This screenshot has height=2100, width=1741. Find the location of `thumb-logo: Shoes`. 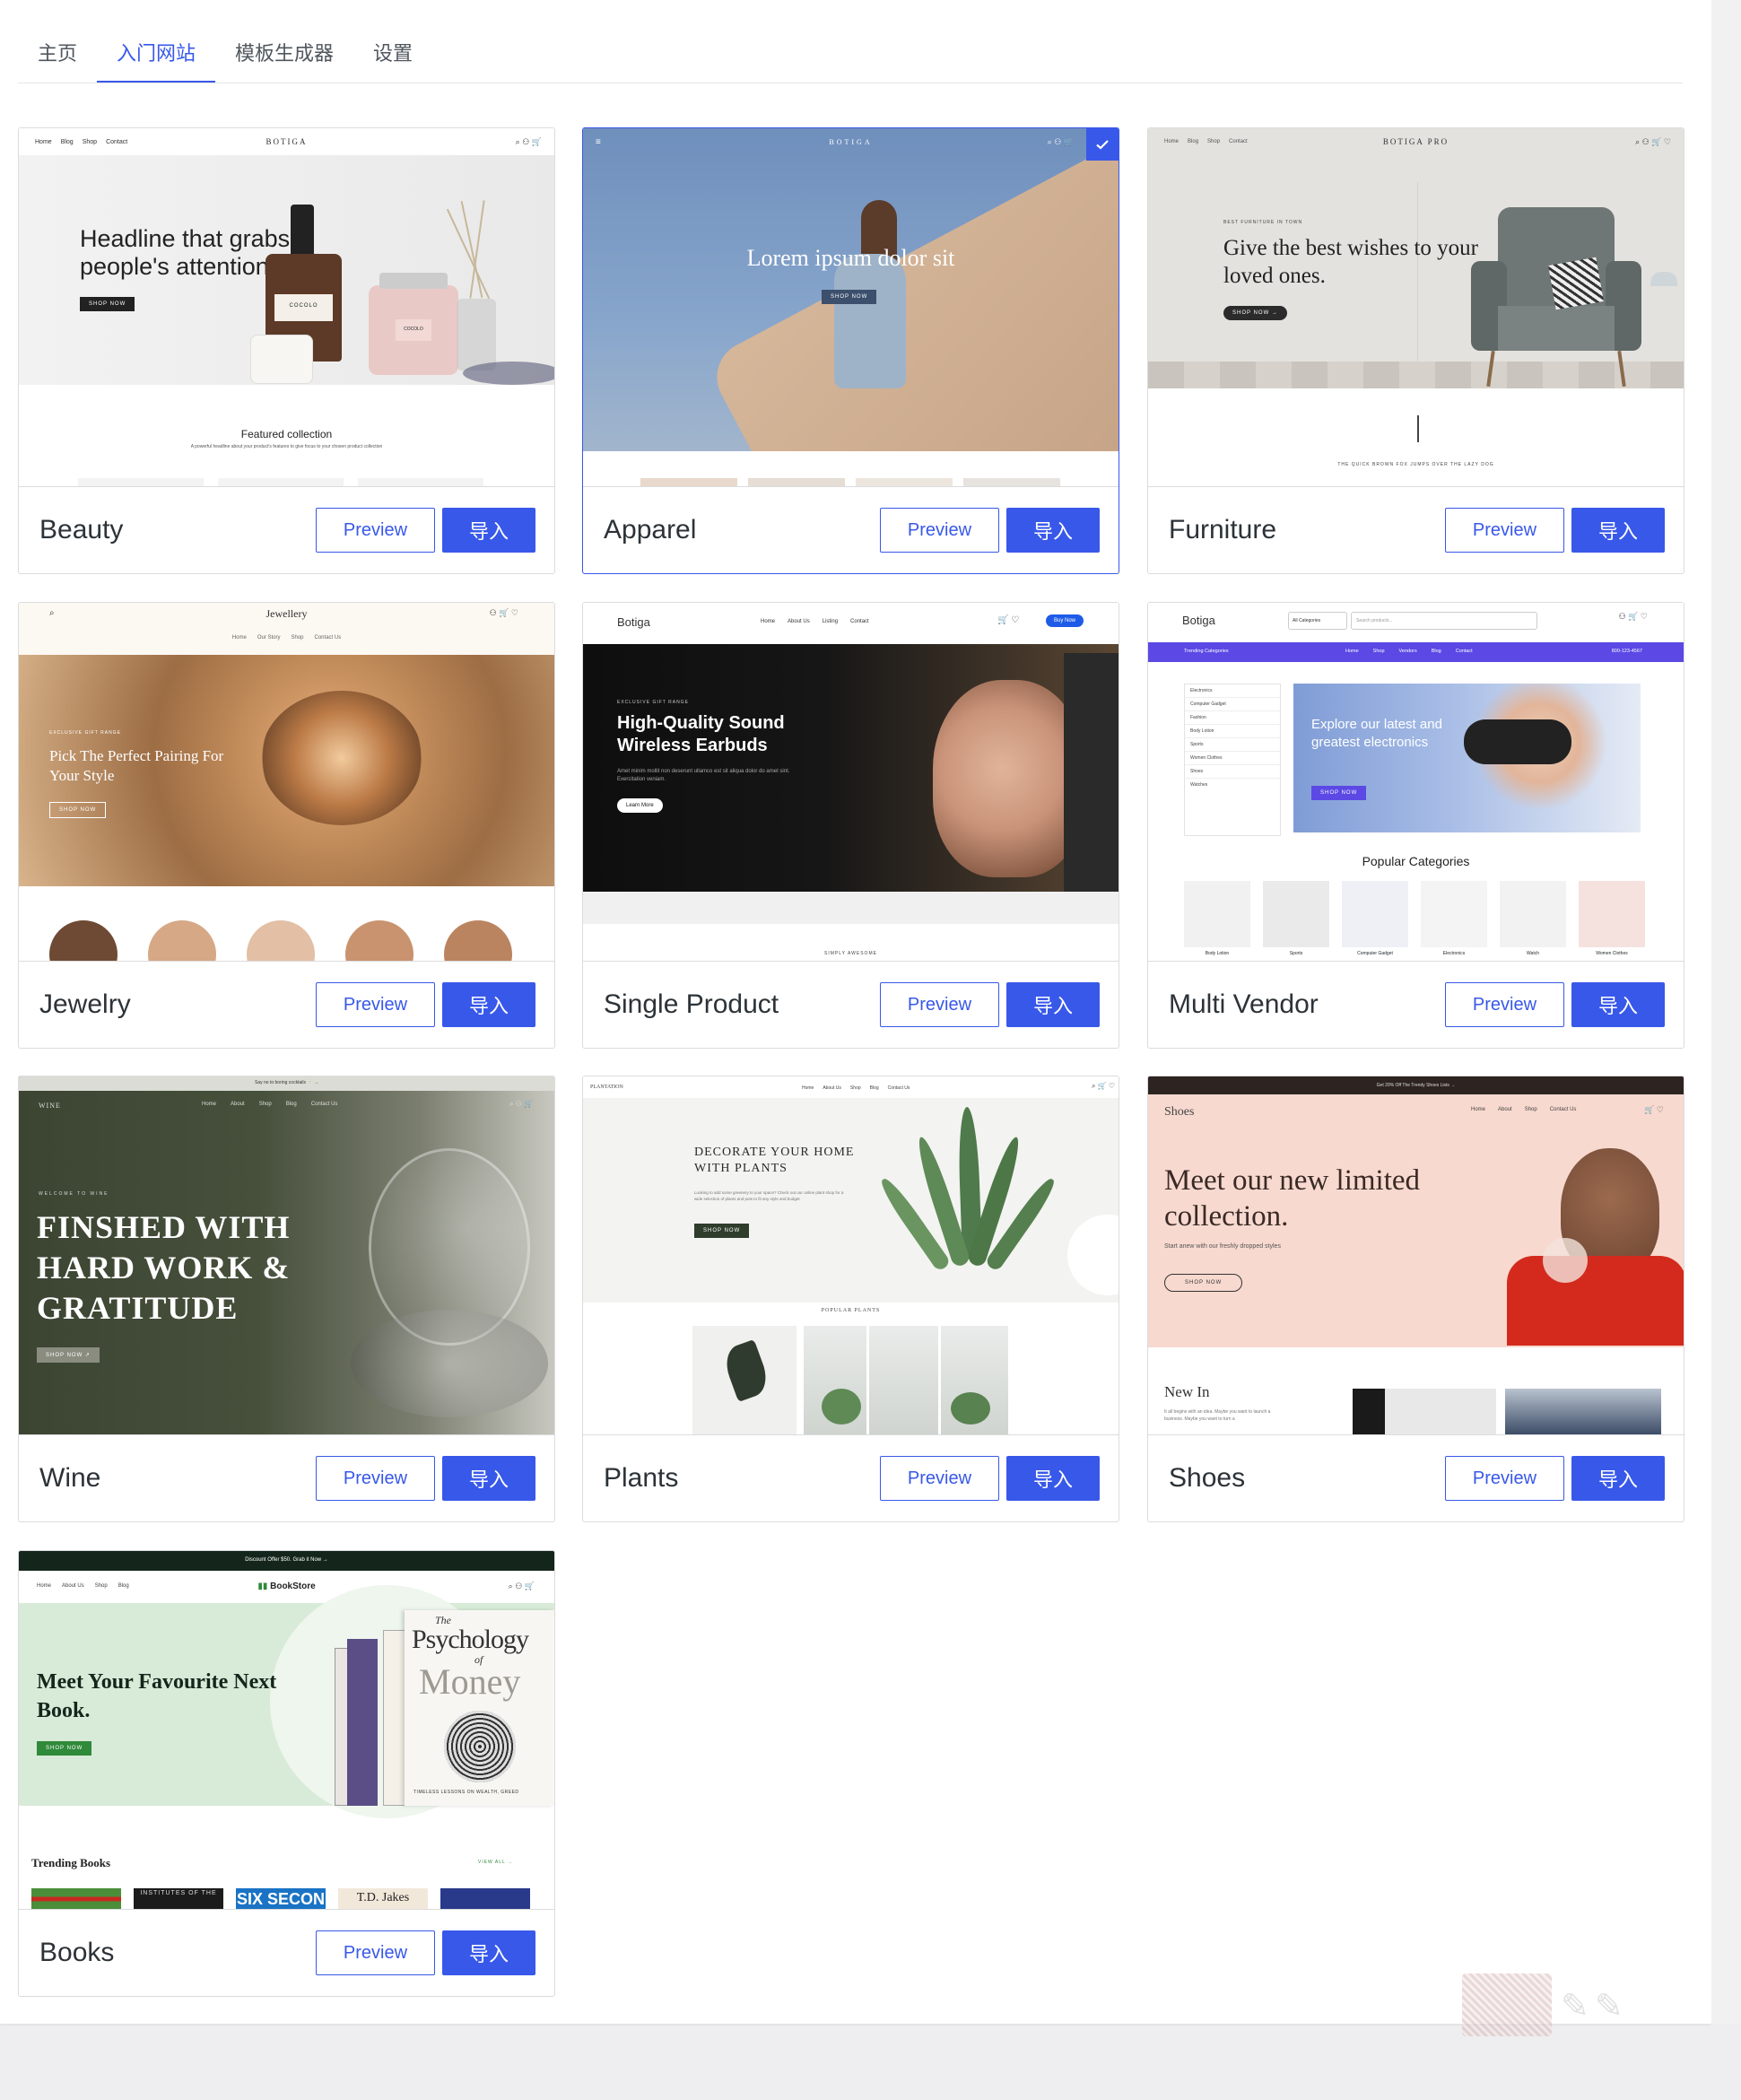

thumb-logo: Shoes is located at coordinates (1179, 1112).